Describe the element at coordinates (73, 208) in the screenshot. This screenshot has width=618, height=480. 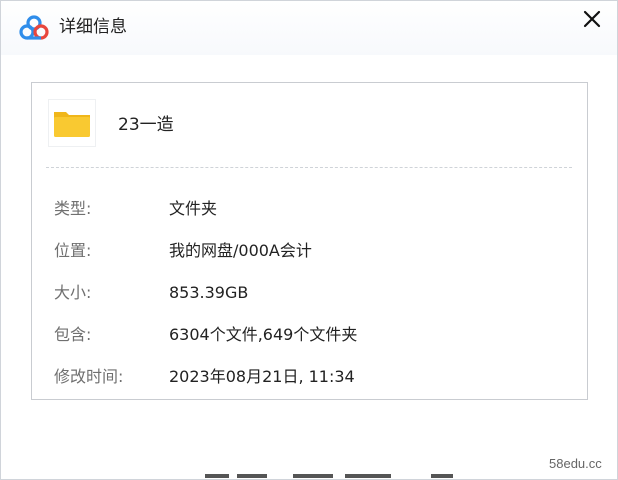
I see `detail-label: 类型:` at that location.